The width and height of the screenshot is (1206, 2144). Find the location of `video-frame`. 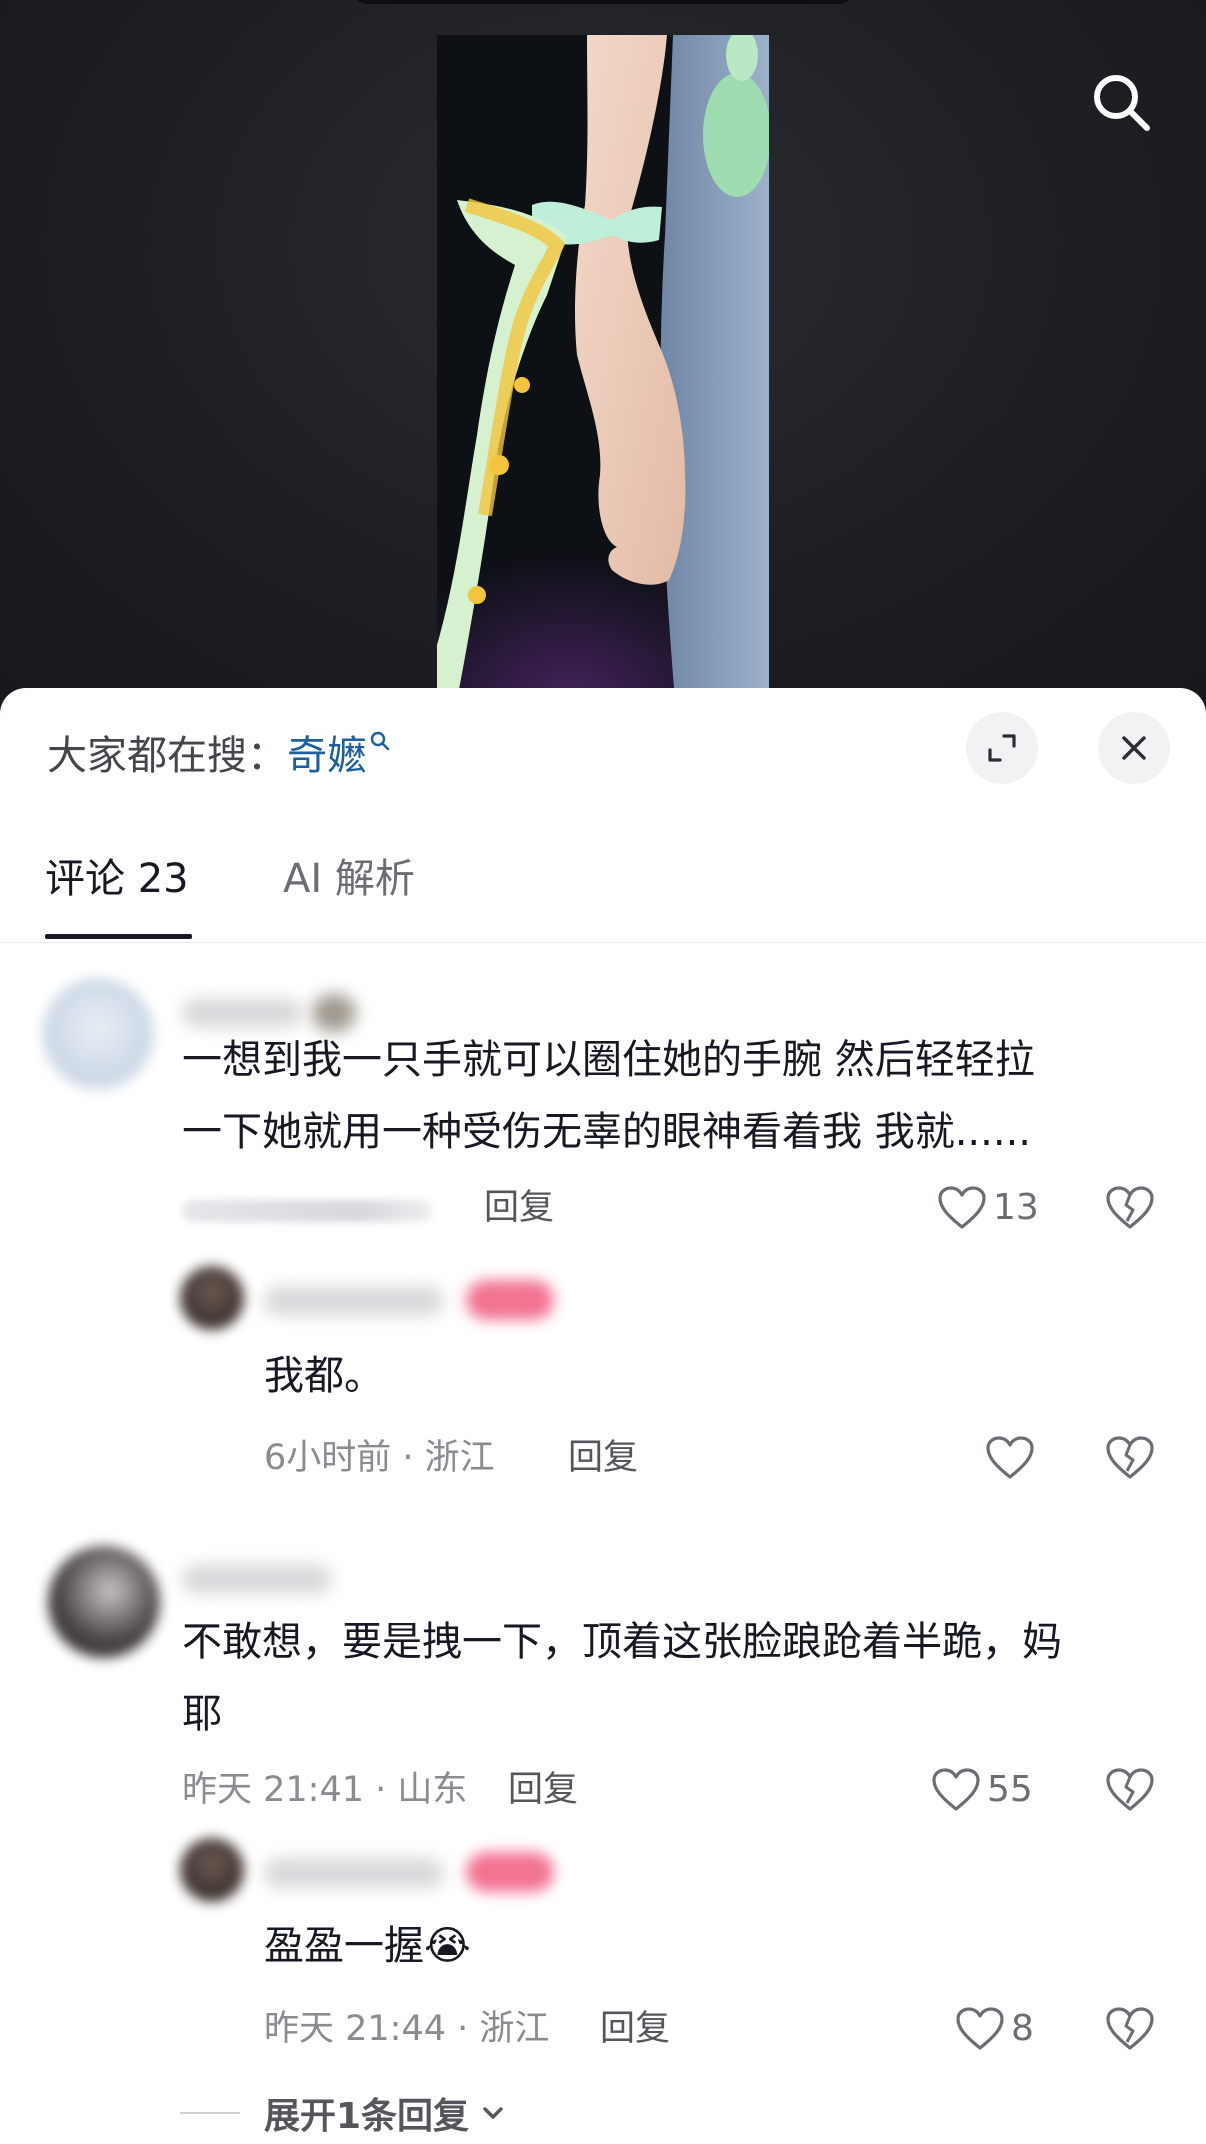

video-frame is located at coordinates (603, 367).